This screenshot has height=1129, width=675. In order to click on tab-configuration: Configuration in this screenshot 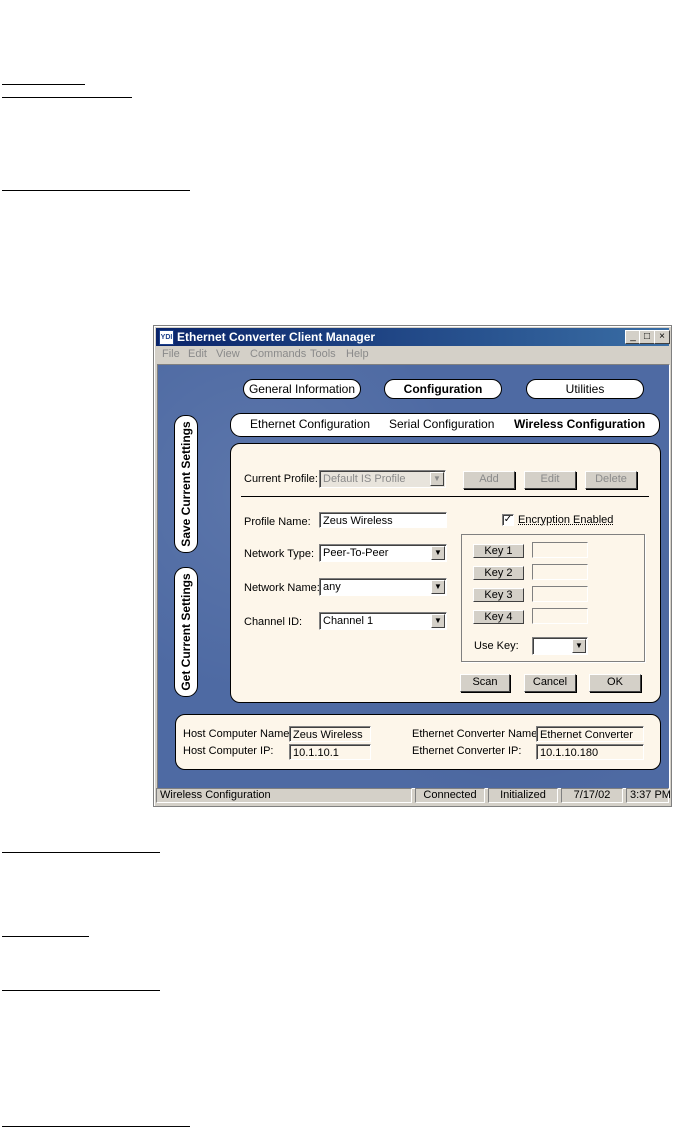, I will do `click(443, 389)`.